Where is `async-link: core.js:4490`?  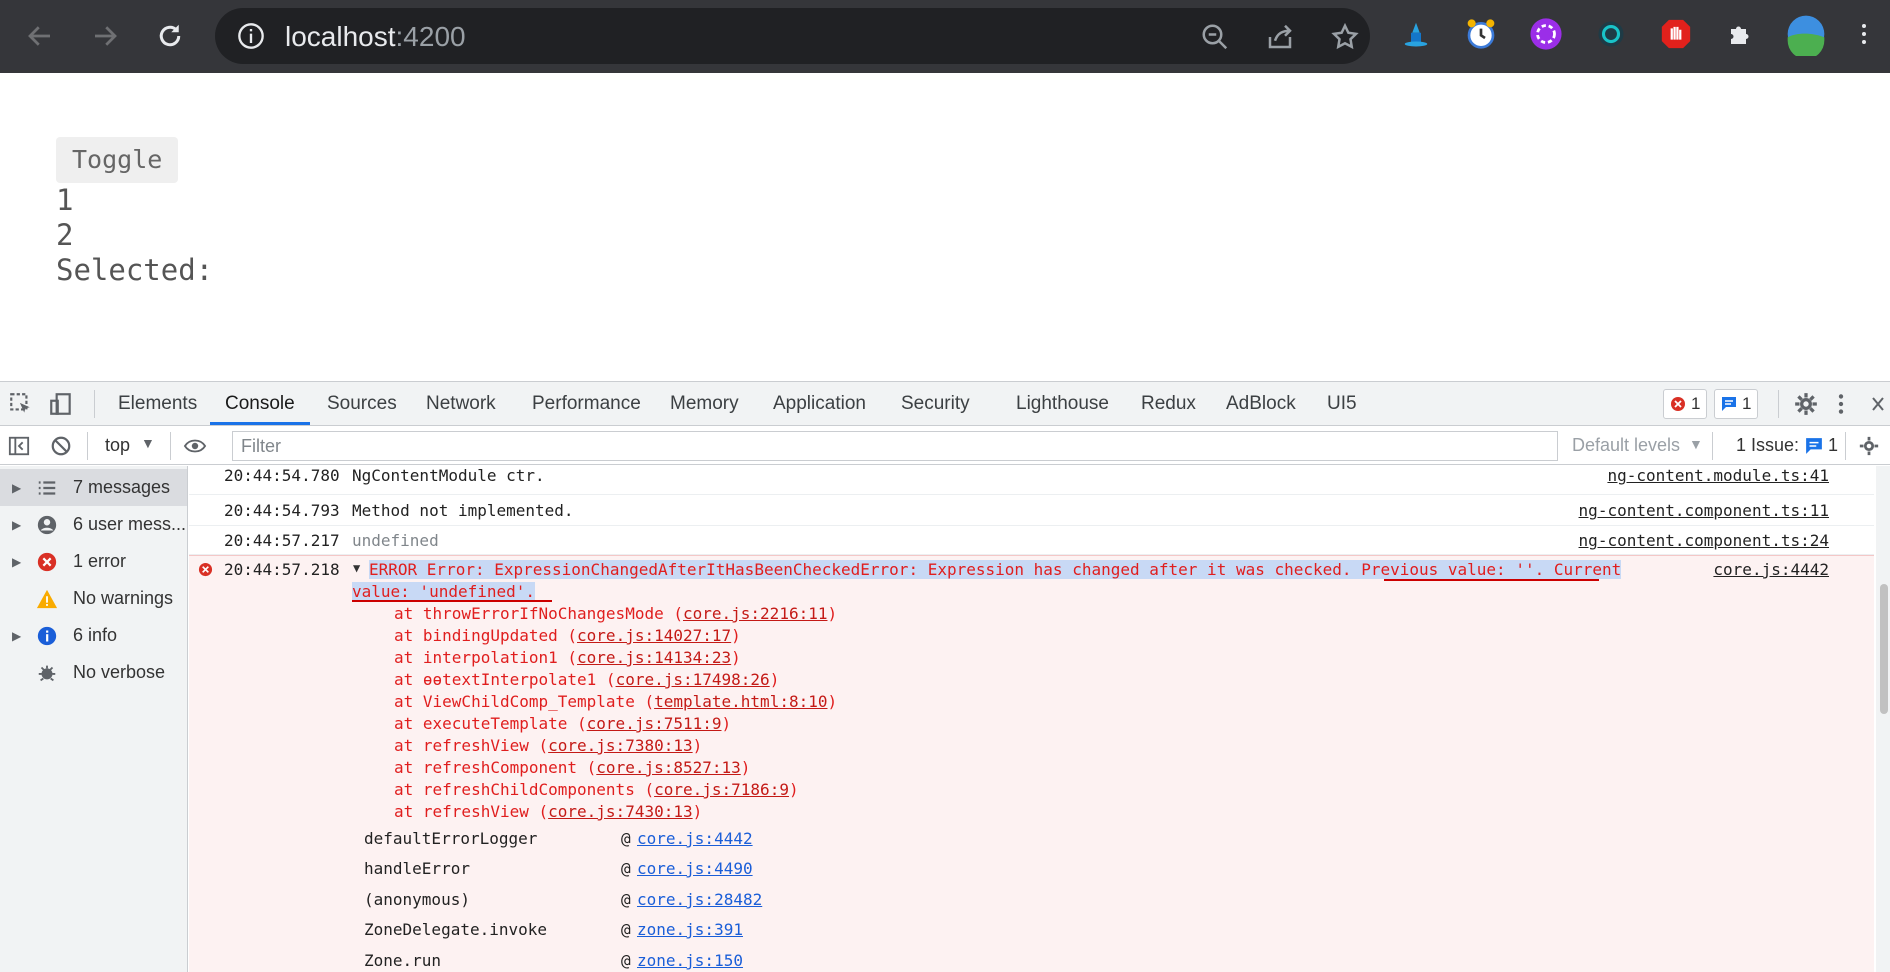 async-link: core.js:4490 is located at coordinates (695, 868).